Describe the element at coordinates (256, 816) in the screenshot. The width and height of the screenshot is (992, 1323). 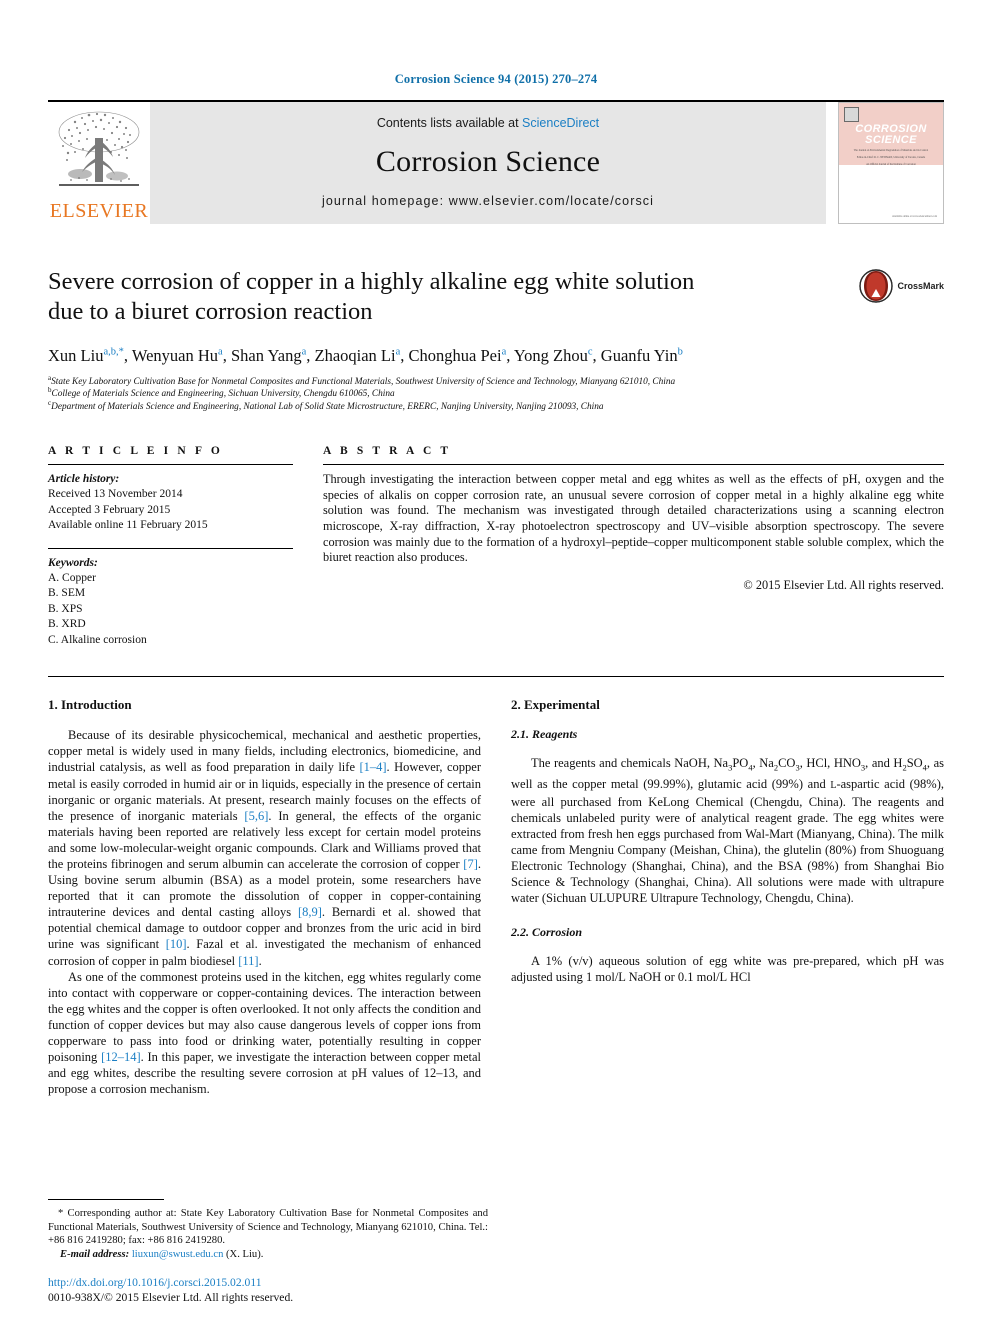
I see `citation-ref: [5,6]` at that location.